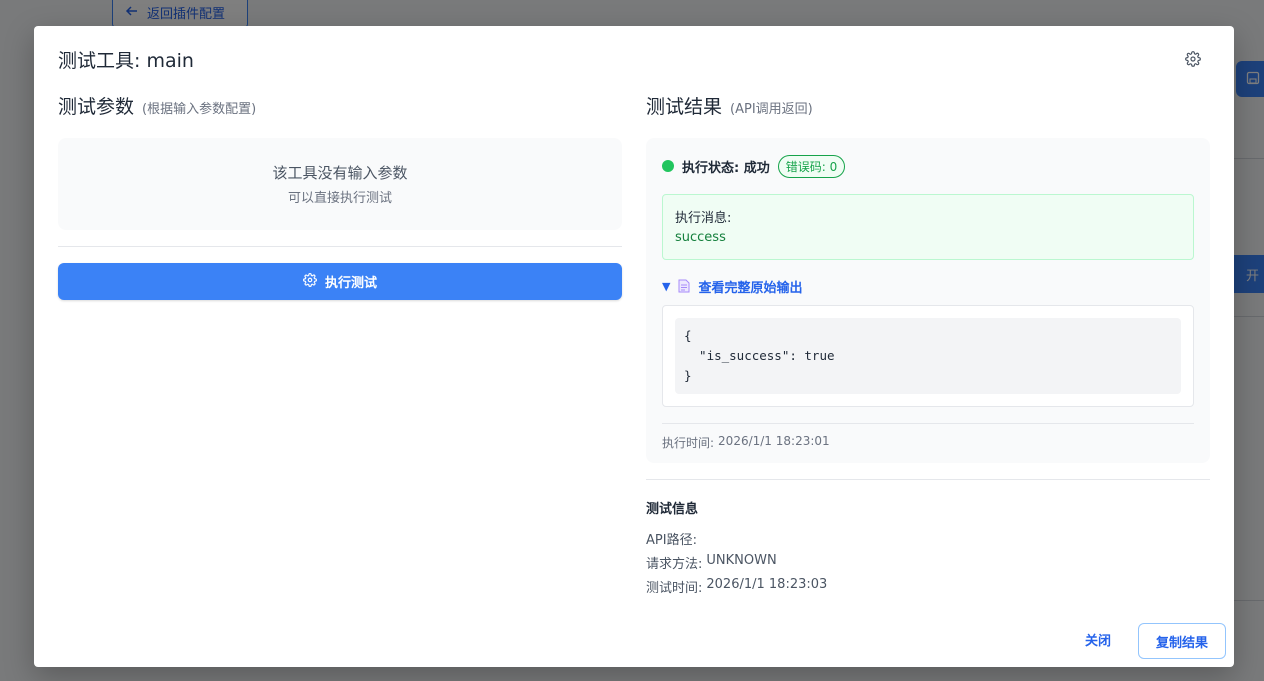  Describe the element at coordinates (340, 184) in the screenshot. I see `no-params-placeholder: 该工具没有输入参数 可以直接执行测试` at that location.